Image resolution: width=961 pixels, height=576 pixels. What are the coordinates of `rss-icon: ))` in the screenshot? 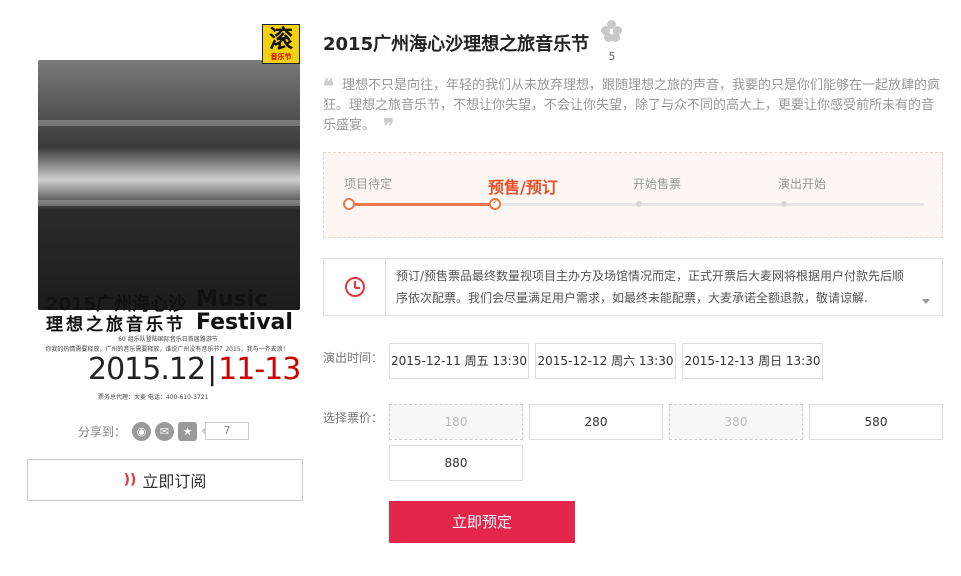 It's located at (130, 480).